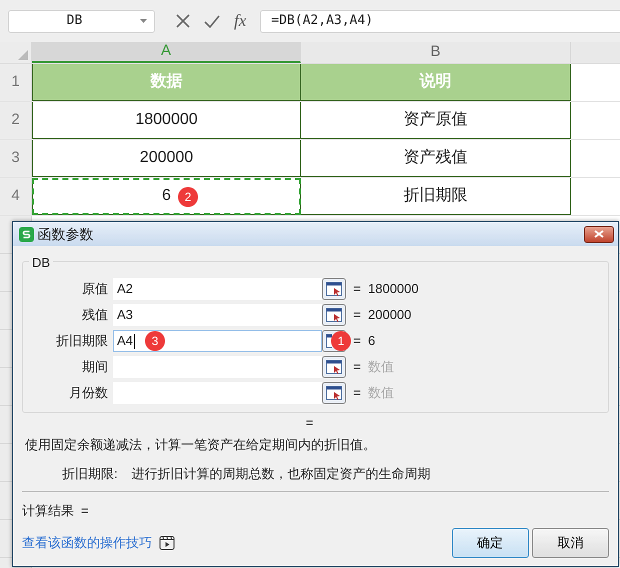  I want to click on argument-help-text: 进行折旧计算的周期总数，也称固定资产的生命周期, so click(281, 474).